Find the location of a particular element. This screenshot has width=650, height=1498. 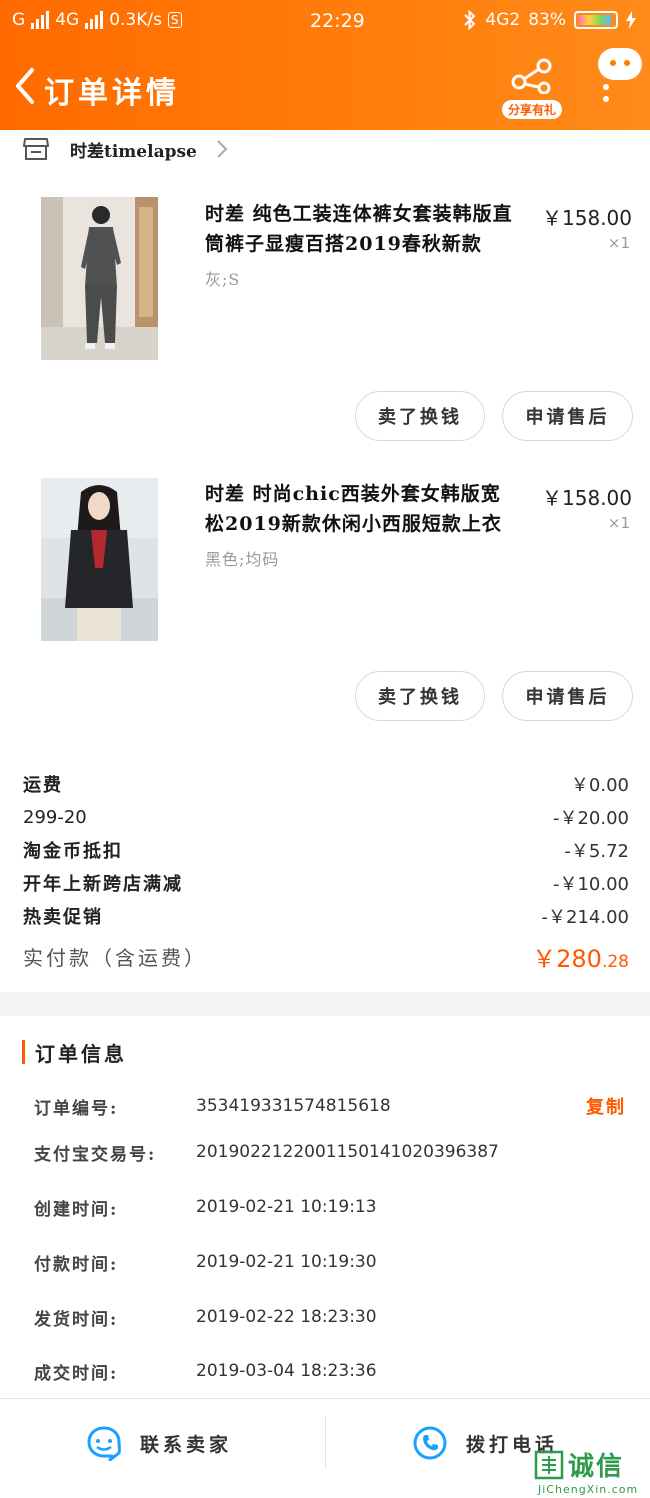

contact-seller-button: 联系卖家 is located at coordinates (159, 1443).